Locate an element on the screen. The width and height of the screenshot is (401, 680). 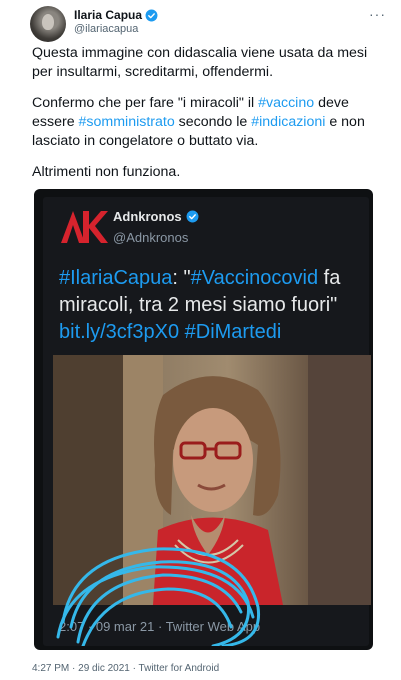
text-segment: secondo le is located at coordinates (213, 122).